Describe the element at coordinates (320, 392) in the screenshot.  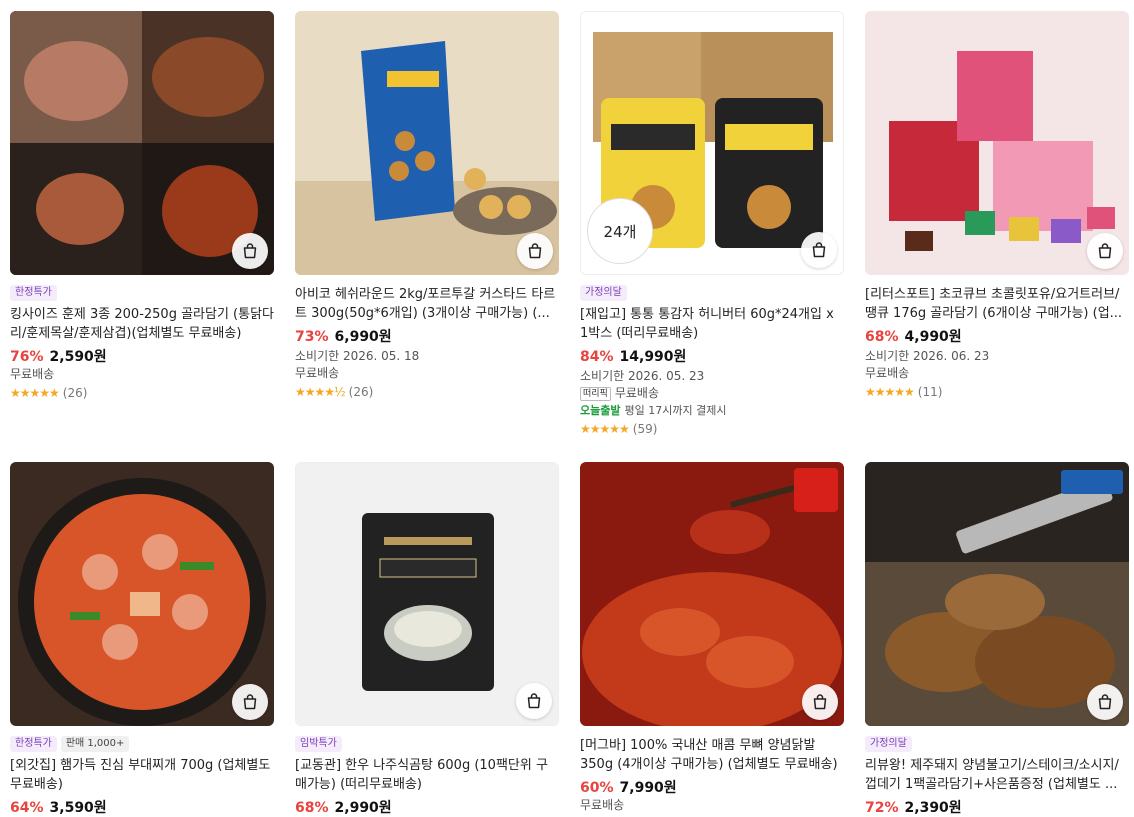
I see `star-icon: ★★★★½` at that location.